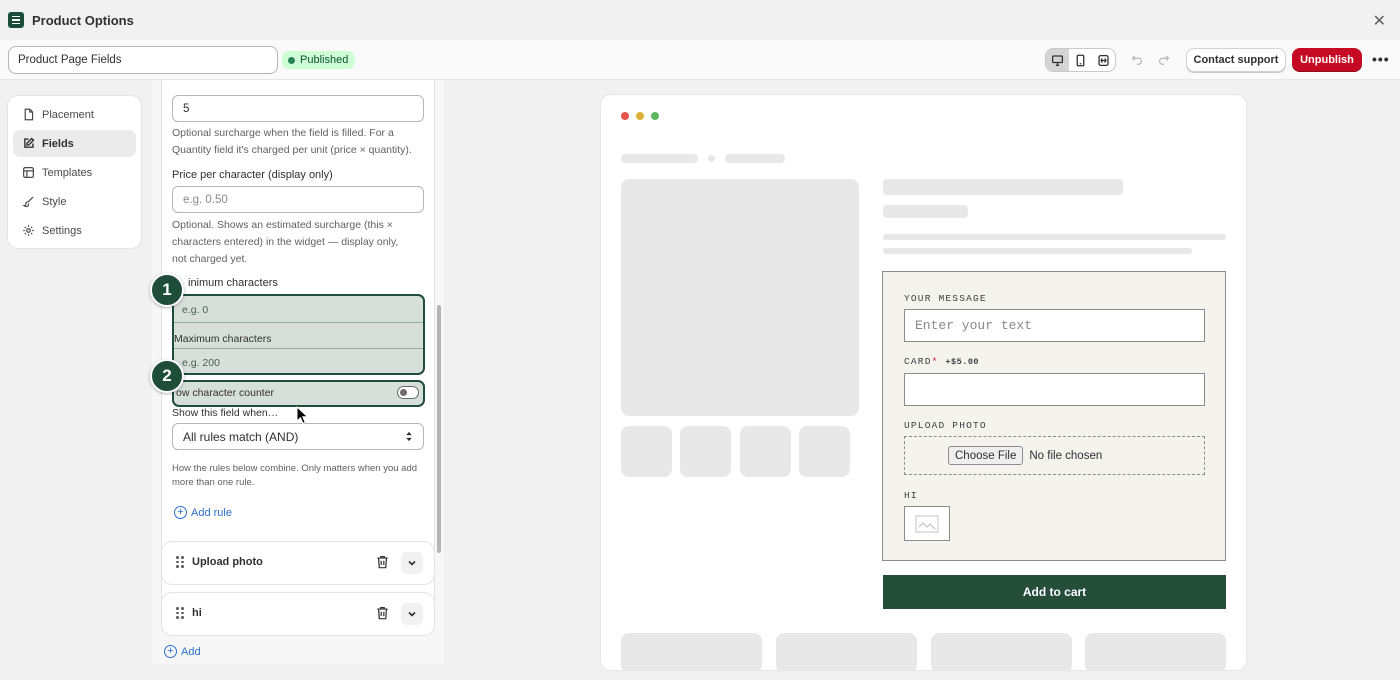 The height and width of the screenshot is (680, 1400). I want to click on device-switcher, so click(1080, 60).